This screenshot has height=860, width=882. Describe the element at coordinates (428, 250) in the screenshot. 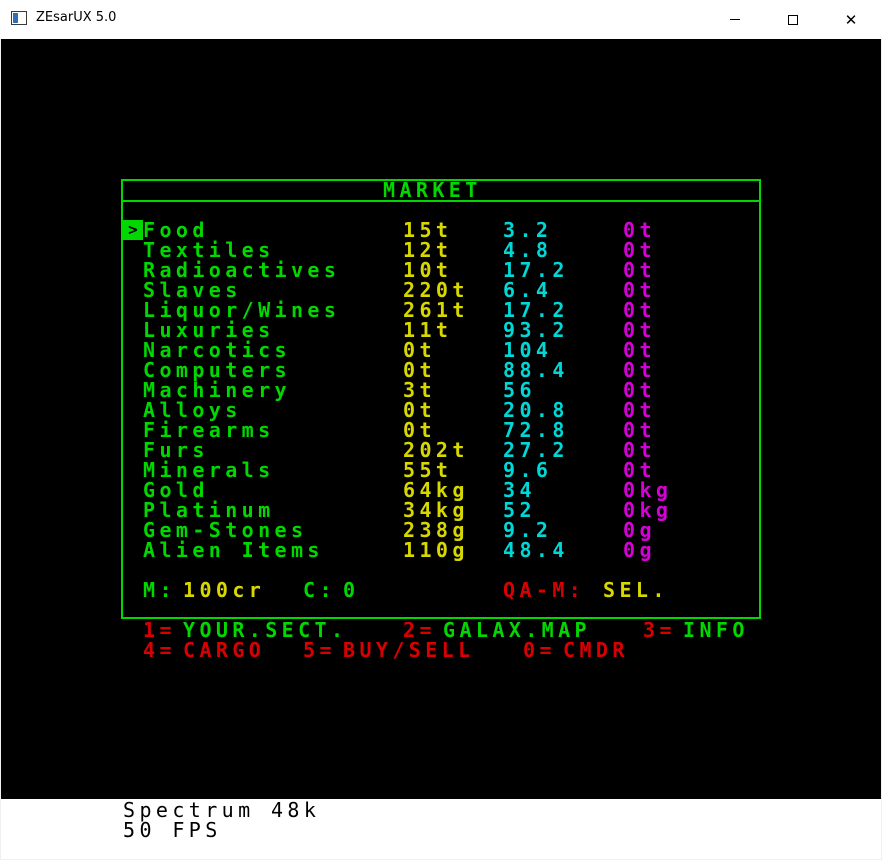

I see `commodity-quantity: 12t` at that location.